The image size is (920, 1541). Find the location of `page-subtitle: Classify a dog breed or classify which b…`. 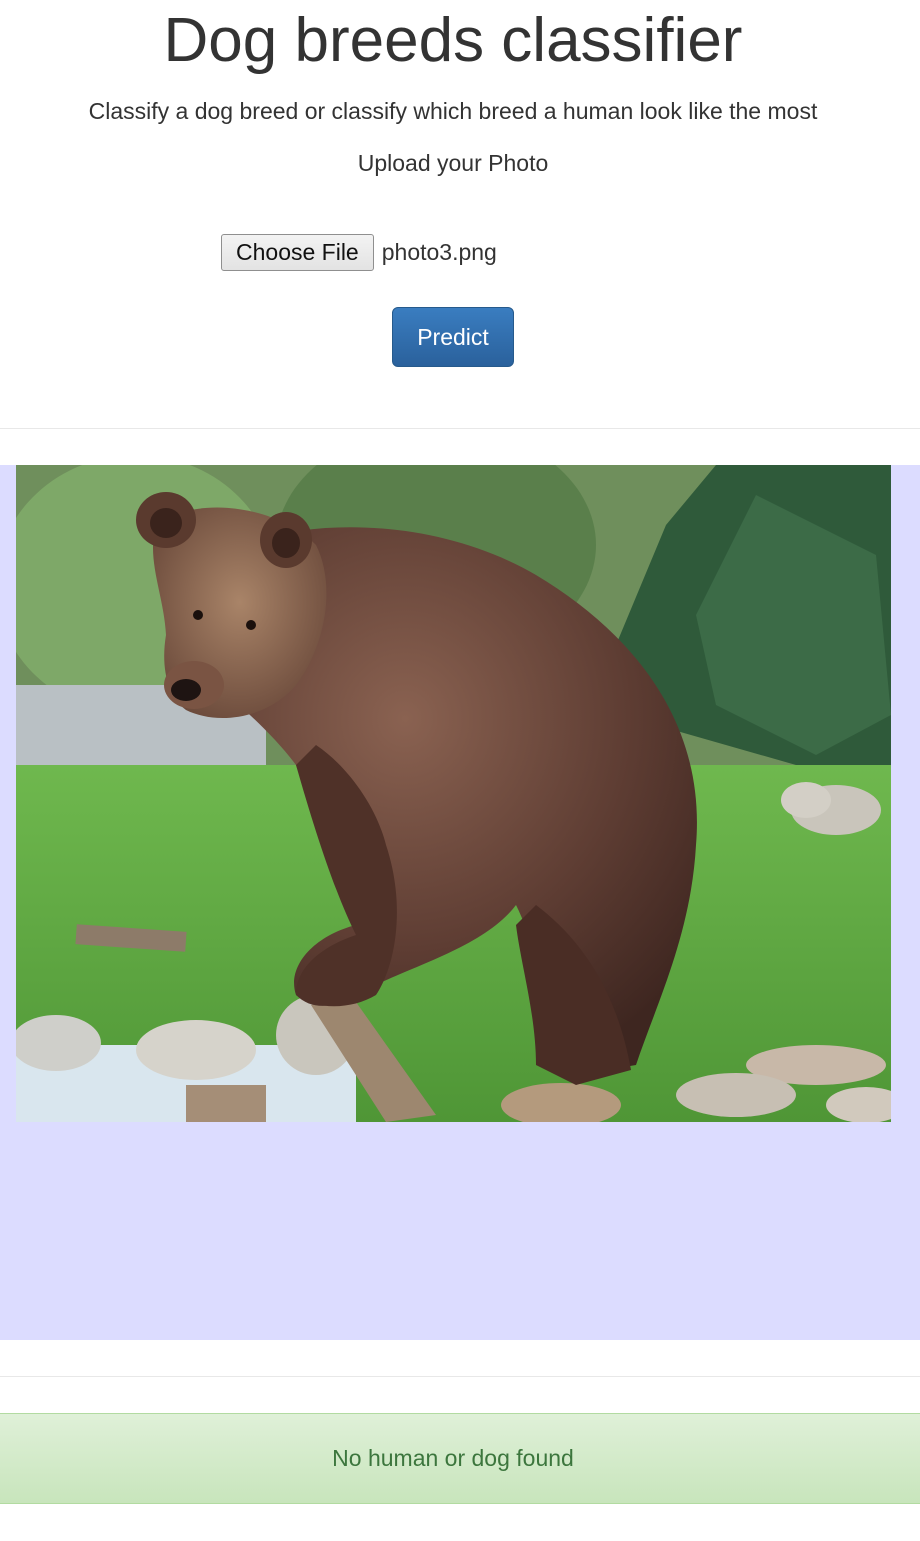

page-subtitle: Classify a dog breed or classify which b… is located at coordinates (453, 111).